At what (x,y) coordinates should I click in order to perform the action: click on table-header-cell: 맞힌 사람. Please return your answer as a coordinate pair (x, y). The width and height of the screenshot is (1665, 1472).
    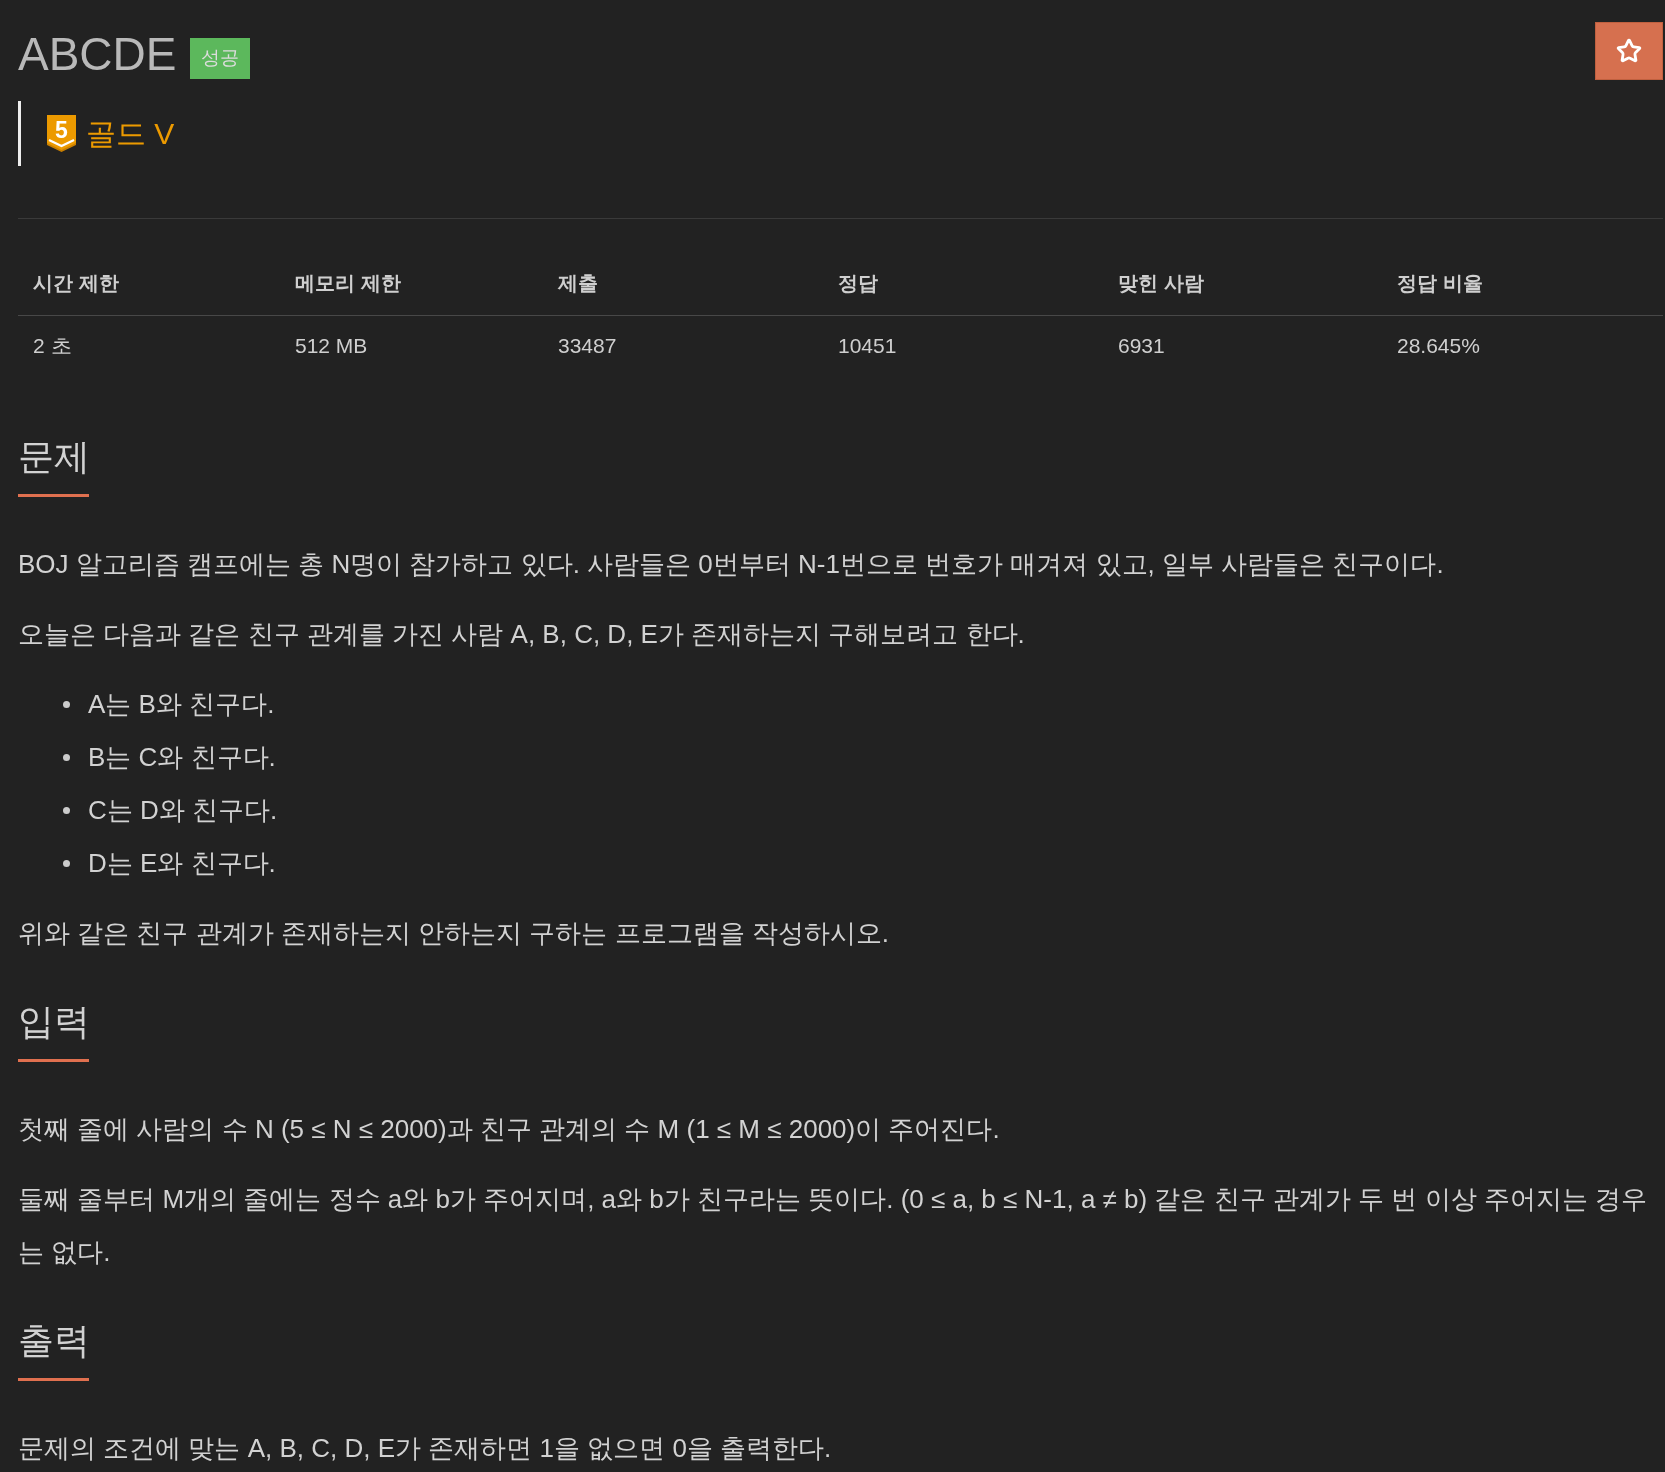
    Looking at the image, I should click on (1242, 283).